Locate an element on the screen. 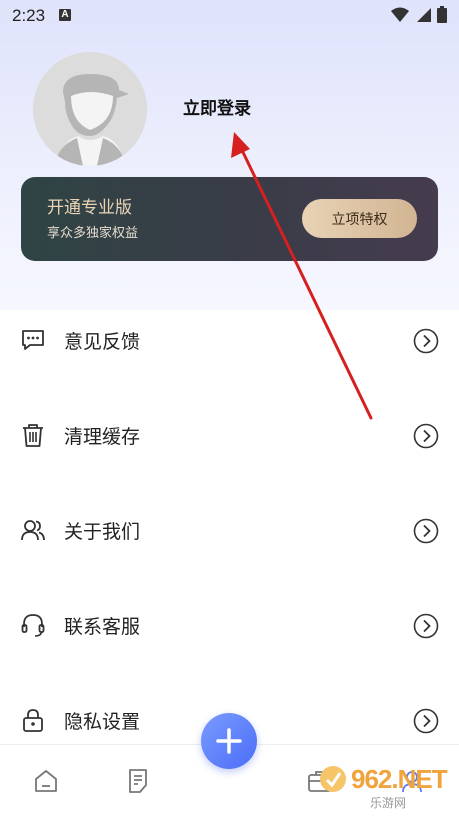 This screenshot has width=459, height=817. menu-label: 意见反馈 is located at coordinates (102, 342).